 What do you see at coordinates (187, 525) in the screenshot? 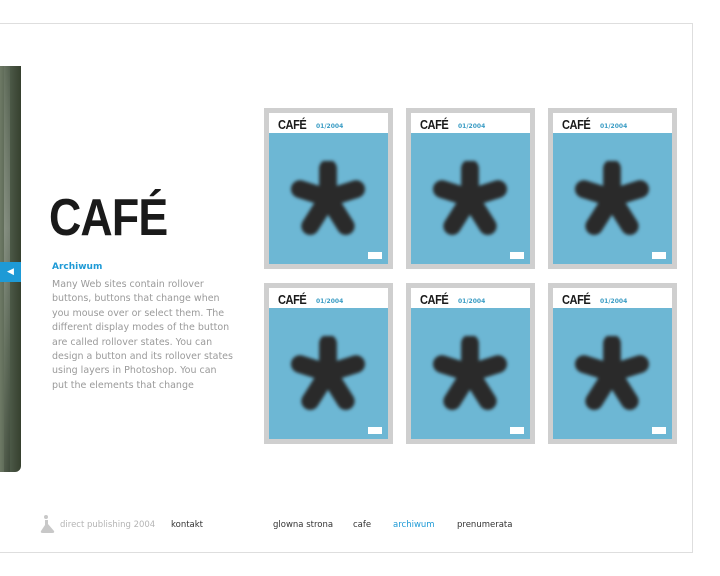
I see `footer-link-kontakt: kontakt` at bounding box center [187, 525].